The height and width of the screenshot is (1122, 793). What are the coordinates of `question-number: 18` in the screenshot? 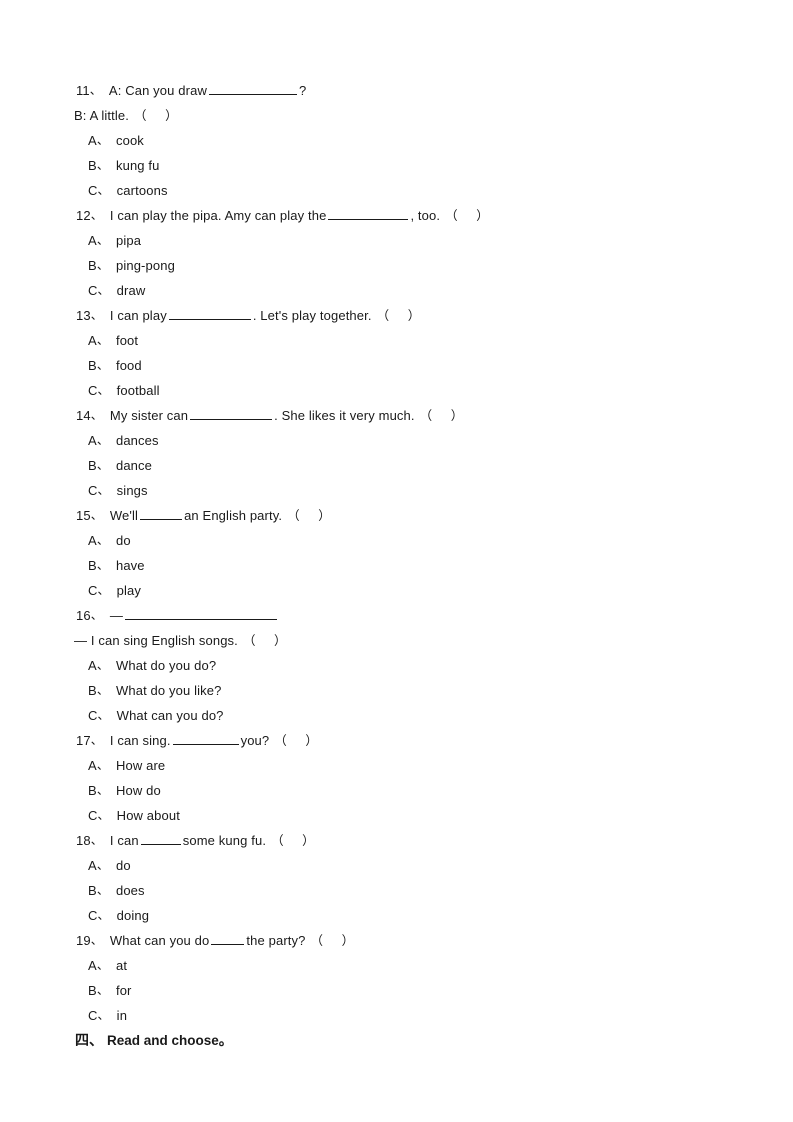 It's located at (83, 840).